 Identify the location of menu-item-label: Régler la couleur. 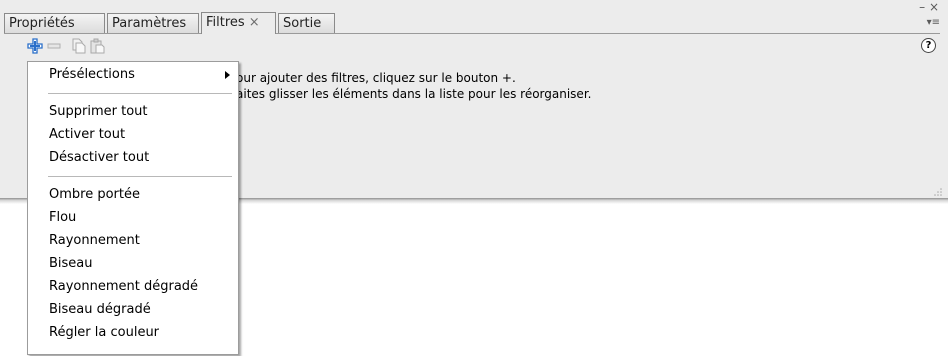
(104, 332).